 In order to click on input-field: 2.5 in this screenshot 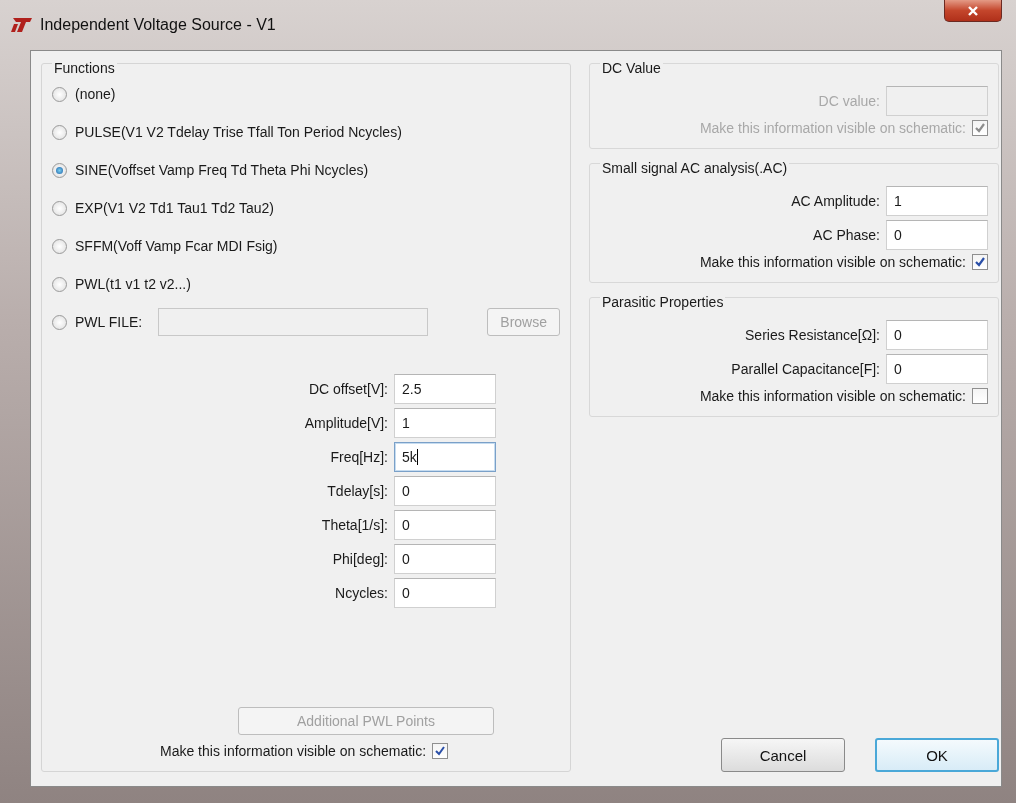, I will do `click(445, 389)`.